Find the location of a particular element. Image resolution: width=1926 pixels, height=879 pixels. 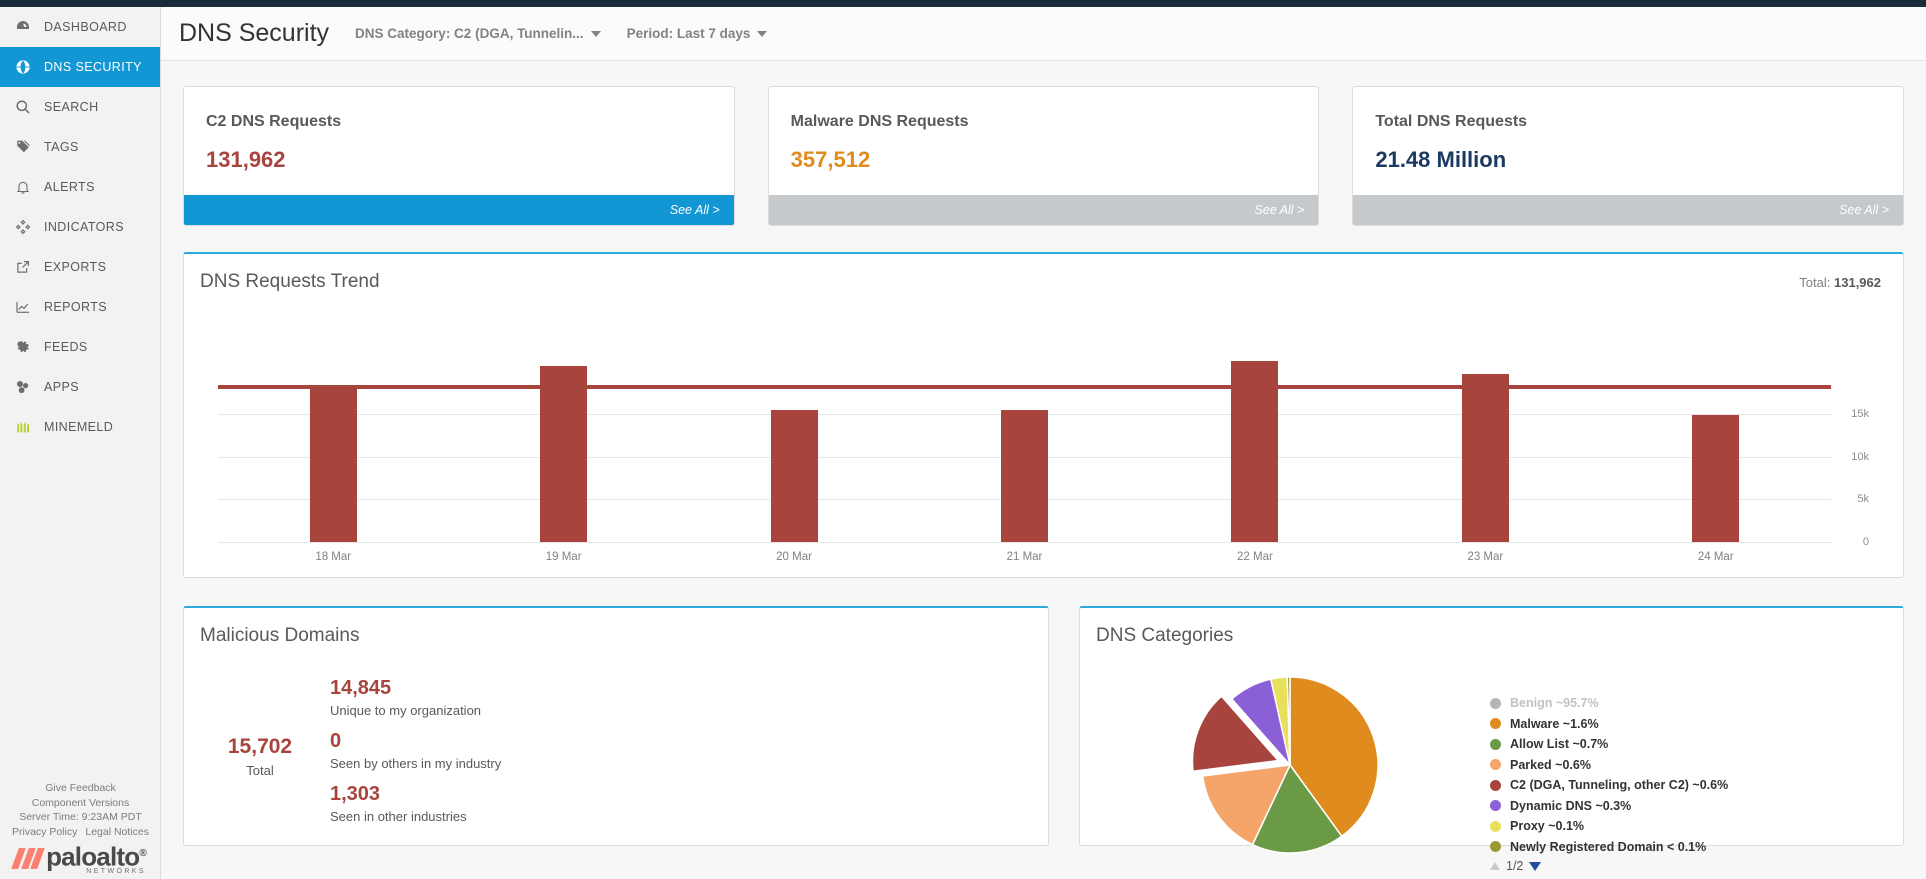

legend-item: Benign ~95.7% is located at coordinates (1691, 703).